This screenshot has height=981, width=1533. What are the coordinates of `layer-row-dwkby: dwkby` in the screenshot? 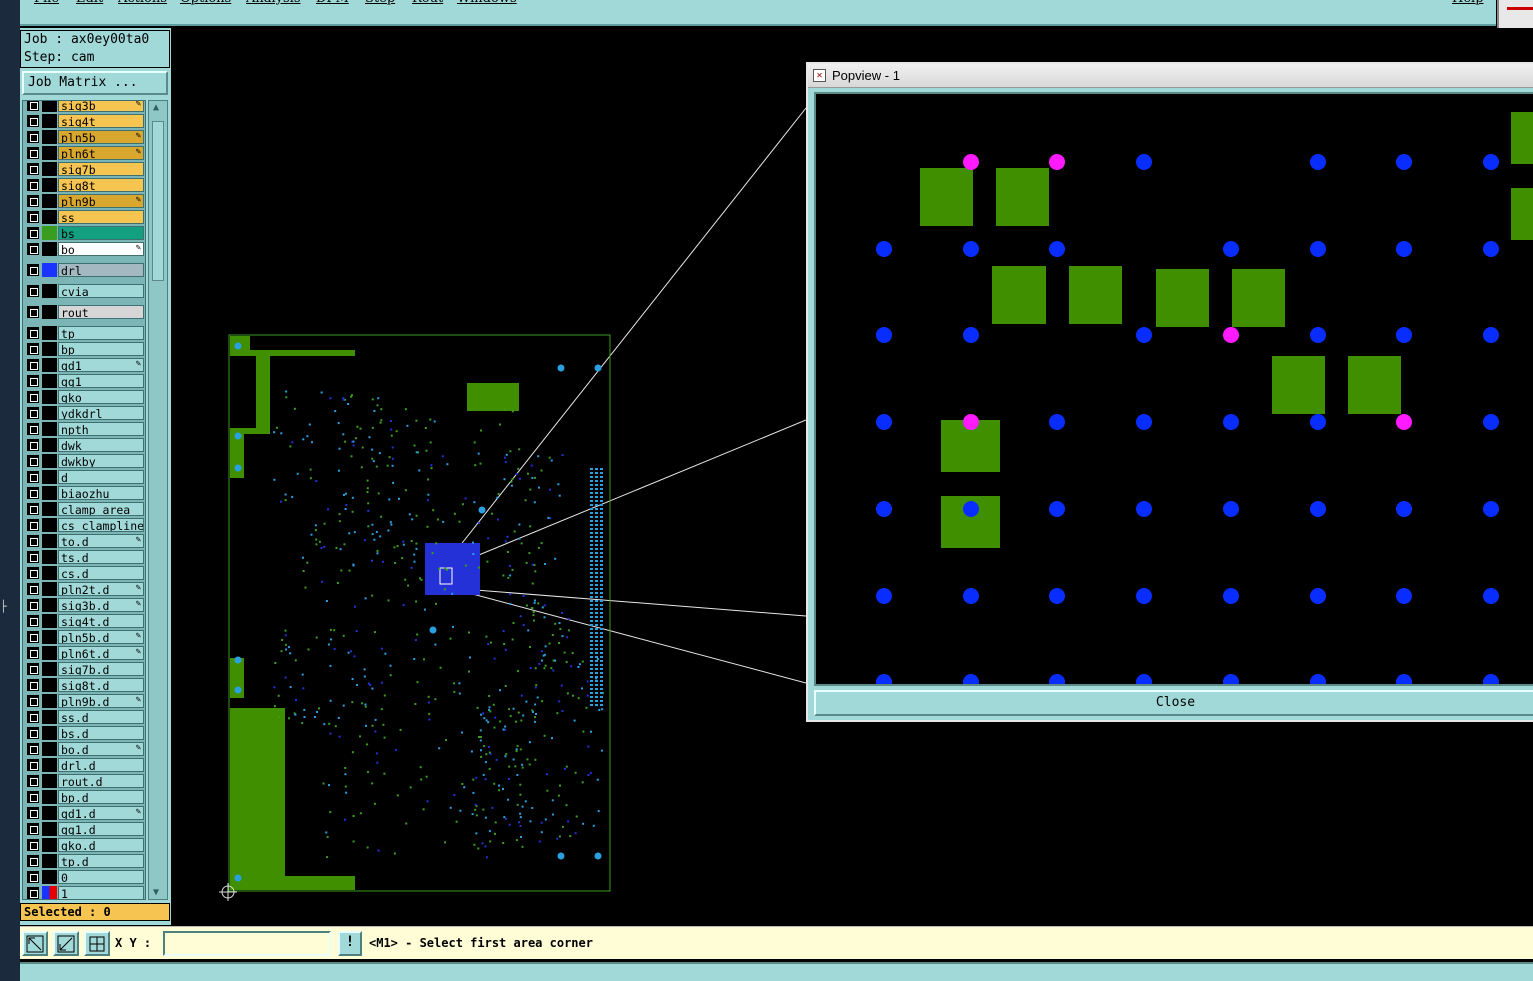 It's located at (84, 461).